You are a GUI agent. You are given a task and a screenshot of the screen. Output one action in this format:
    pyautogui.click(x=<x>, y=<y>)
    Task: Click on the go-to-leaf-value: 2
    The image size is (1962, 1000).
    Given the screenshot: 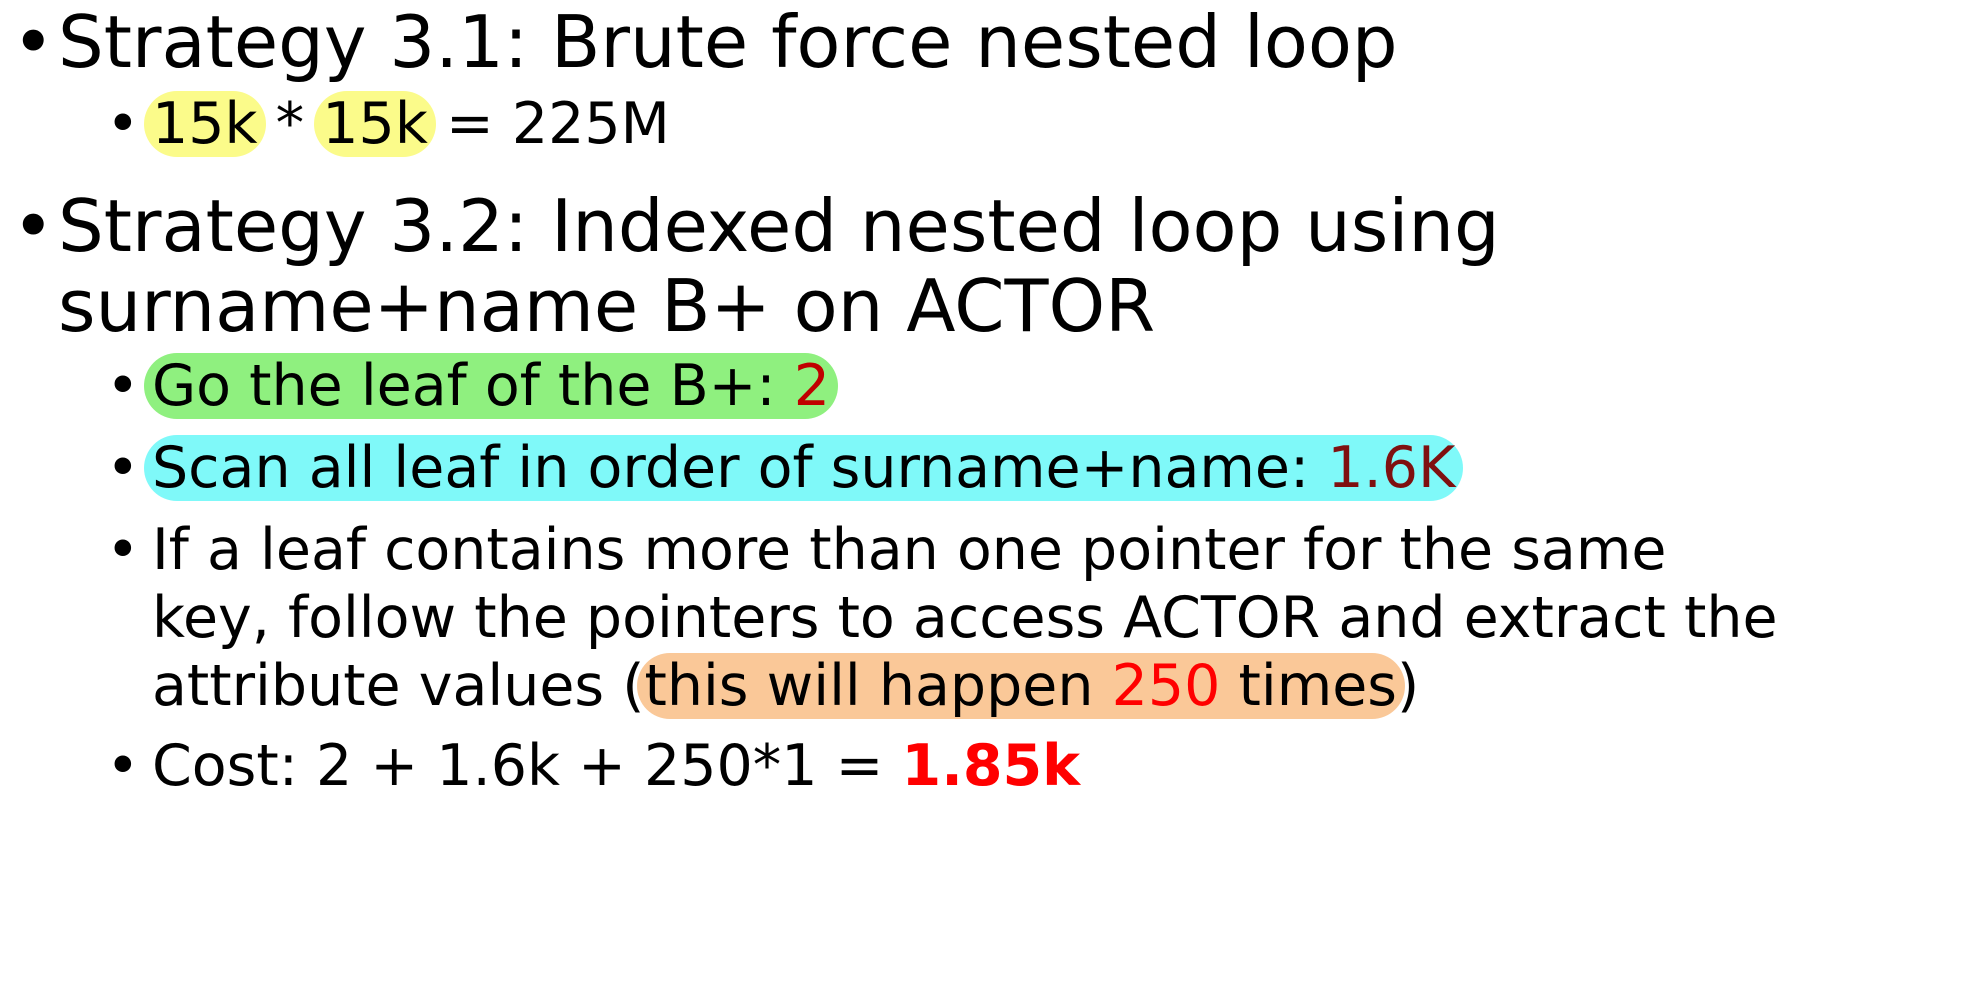 What is the action you would take?
    pyautogui.click(x=812, y=386)
    